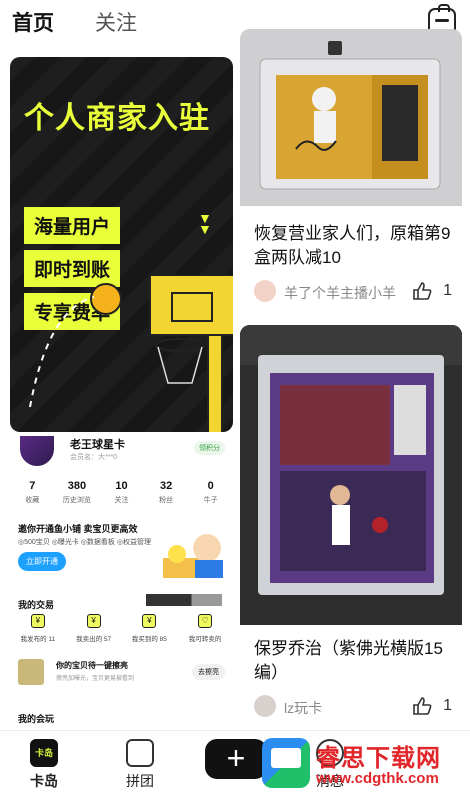  Describe the element at coordinates (208, 672) in the screenshot. I see `polish-button: 去擦亮` at that location.